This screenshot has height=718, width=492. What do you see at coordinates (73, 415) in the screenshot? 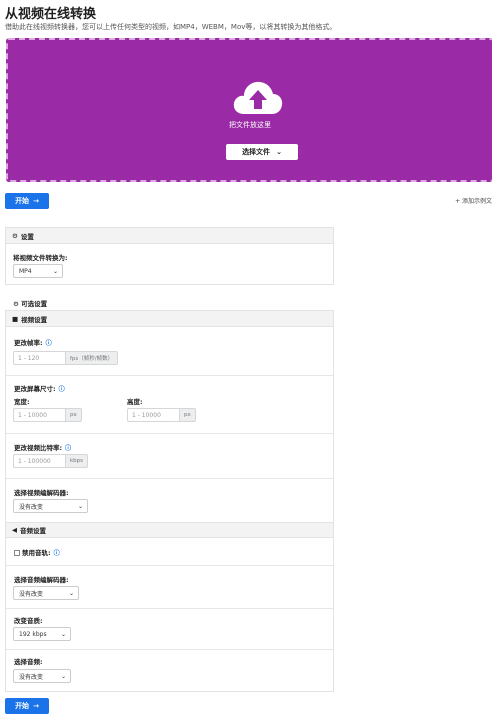
I see `width-unit: px` at bounding box center [73, 415].